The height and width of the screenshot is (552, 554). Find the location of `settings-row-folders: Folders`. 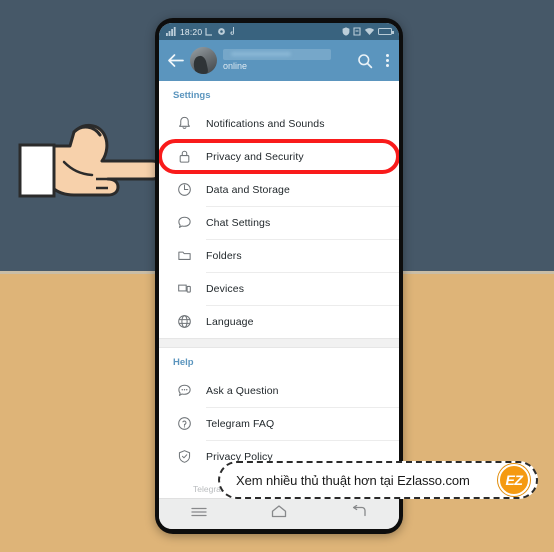

settings-row-folders: Folders is located at coordinates (279, 255).